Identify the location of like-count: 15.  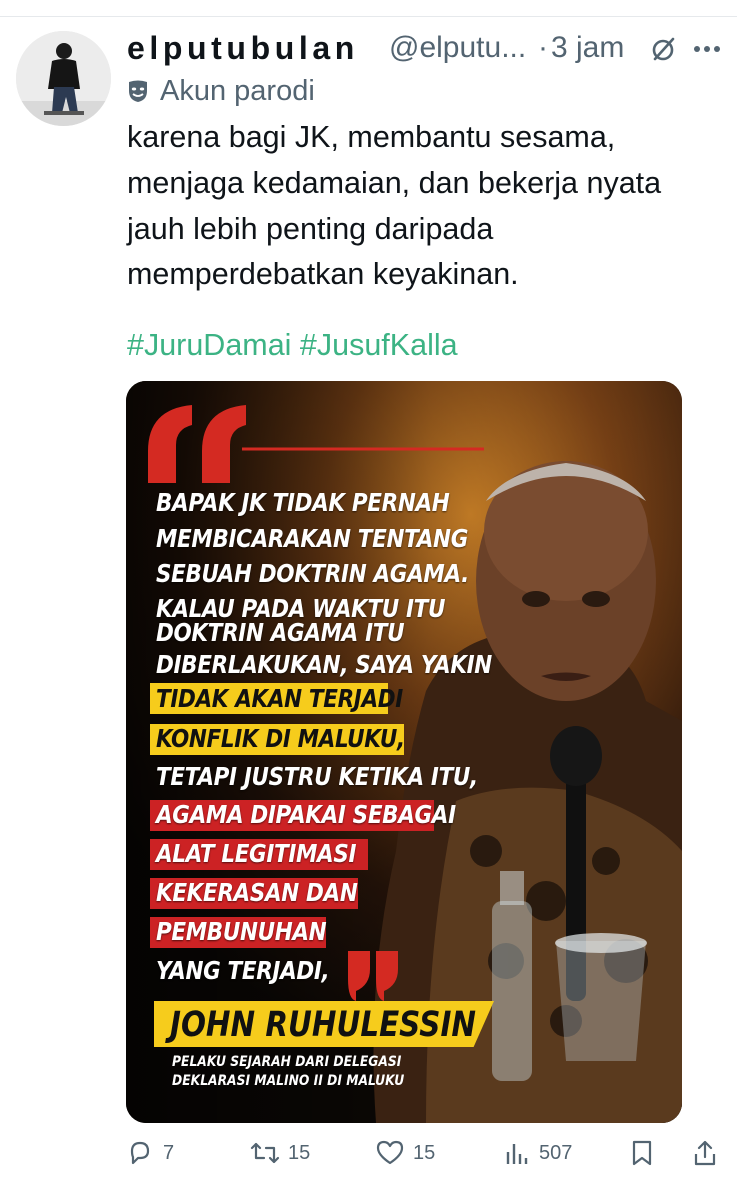
(424, 1153).